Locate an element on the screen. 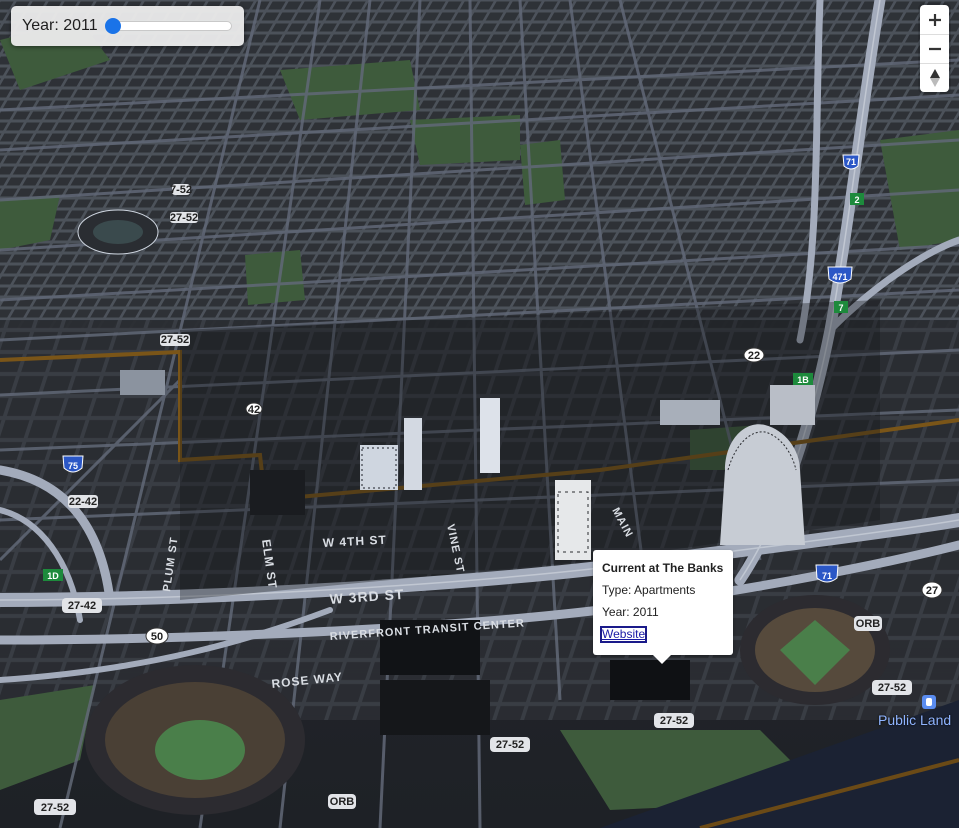 The height and width of the screenshot is (828, 959). interstate-shield-75: 75 is located at coordinates (73, 464).